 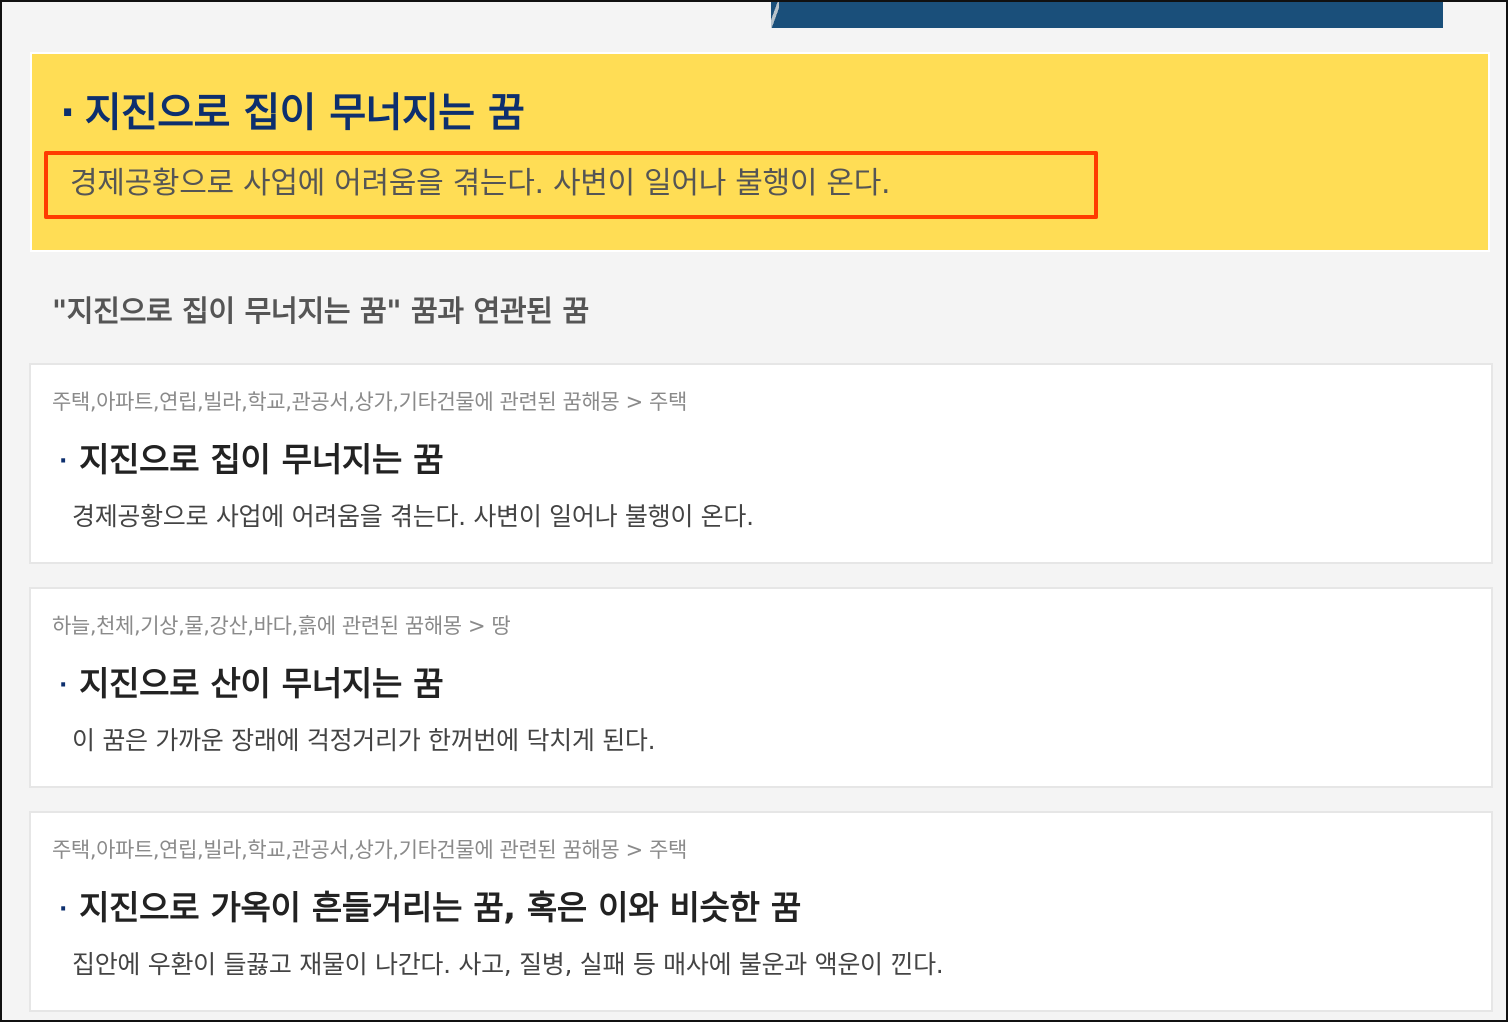 What do you see at coordinates (440, 907) in the screenshot?
I see `card-title-text: 지진으로 가옥이 흔들거리는 꿈, 혹은 이와 비슷한 꿈` at bounding box center [440, 907].